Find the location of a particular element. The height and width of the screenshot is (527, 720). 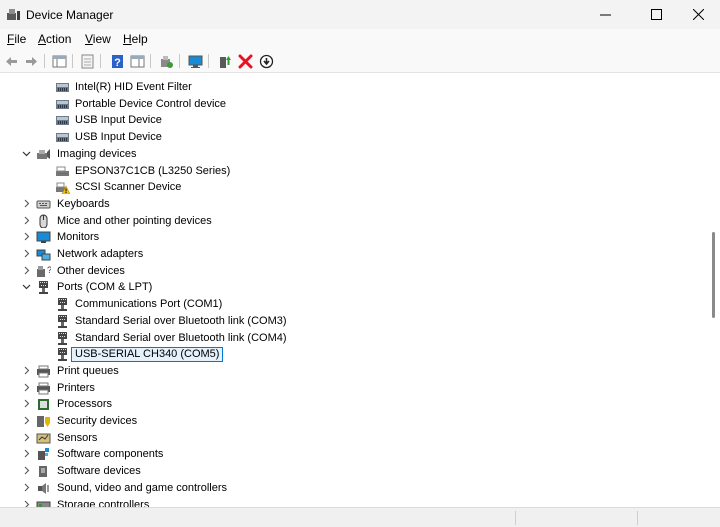

tree-category: Software components is located at coordinates (364, 454).